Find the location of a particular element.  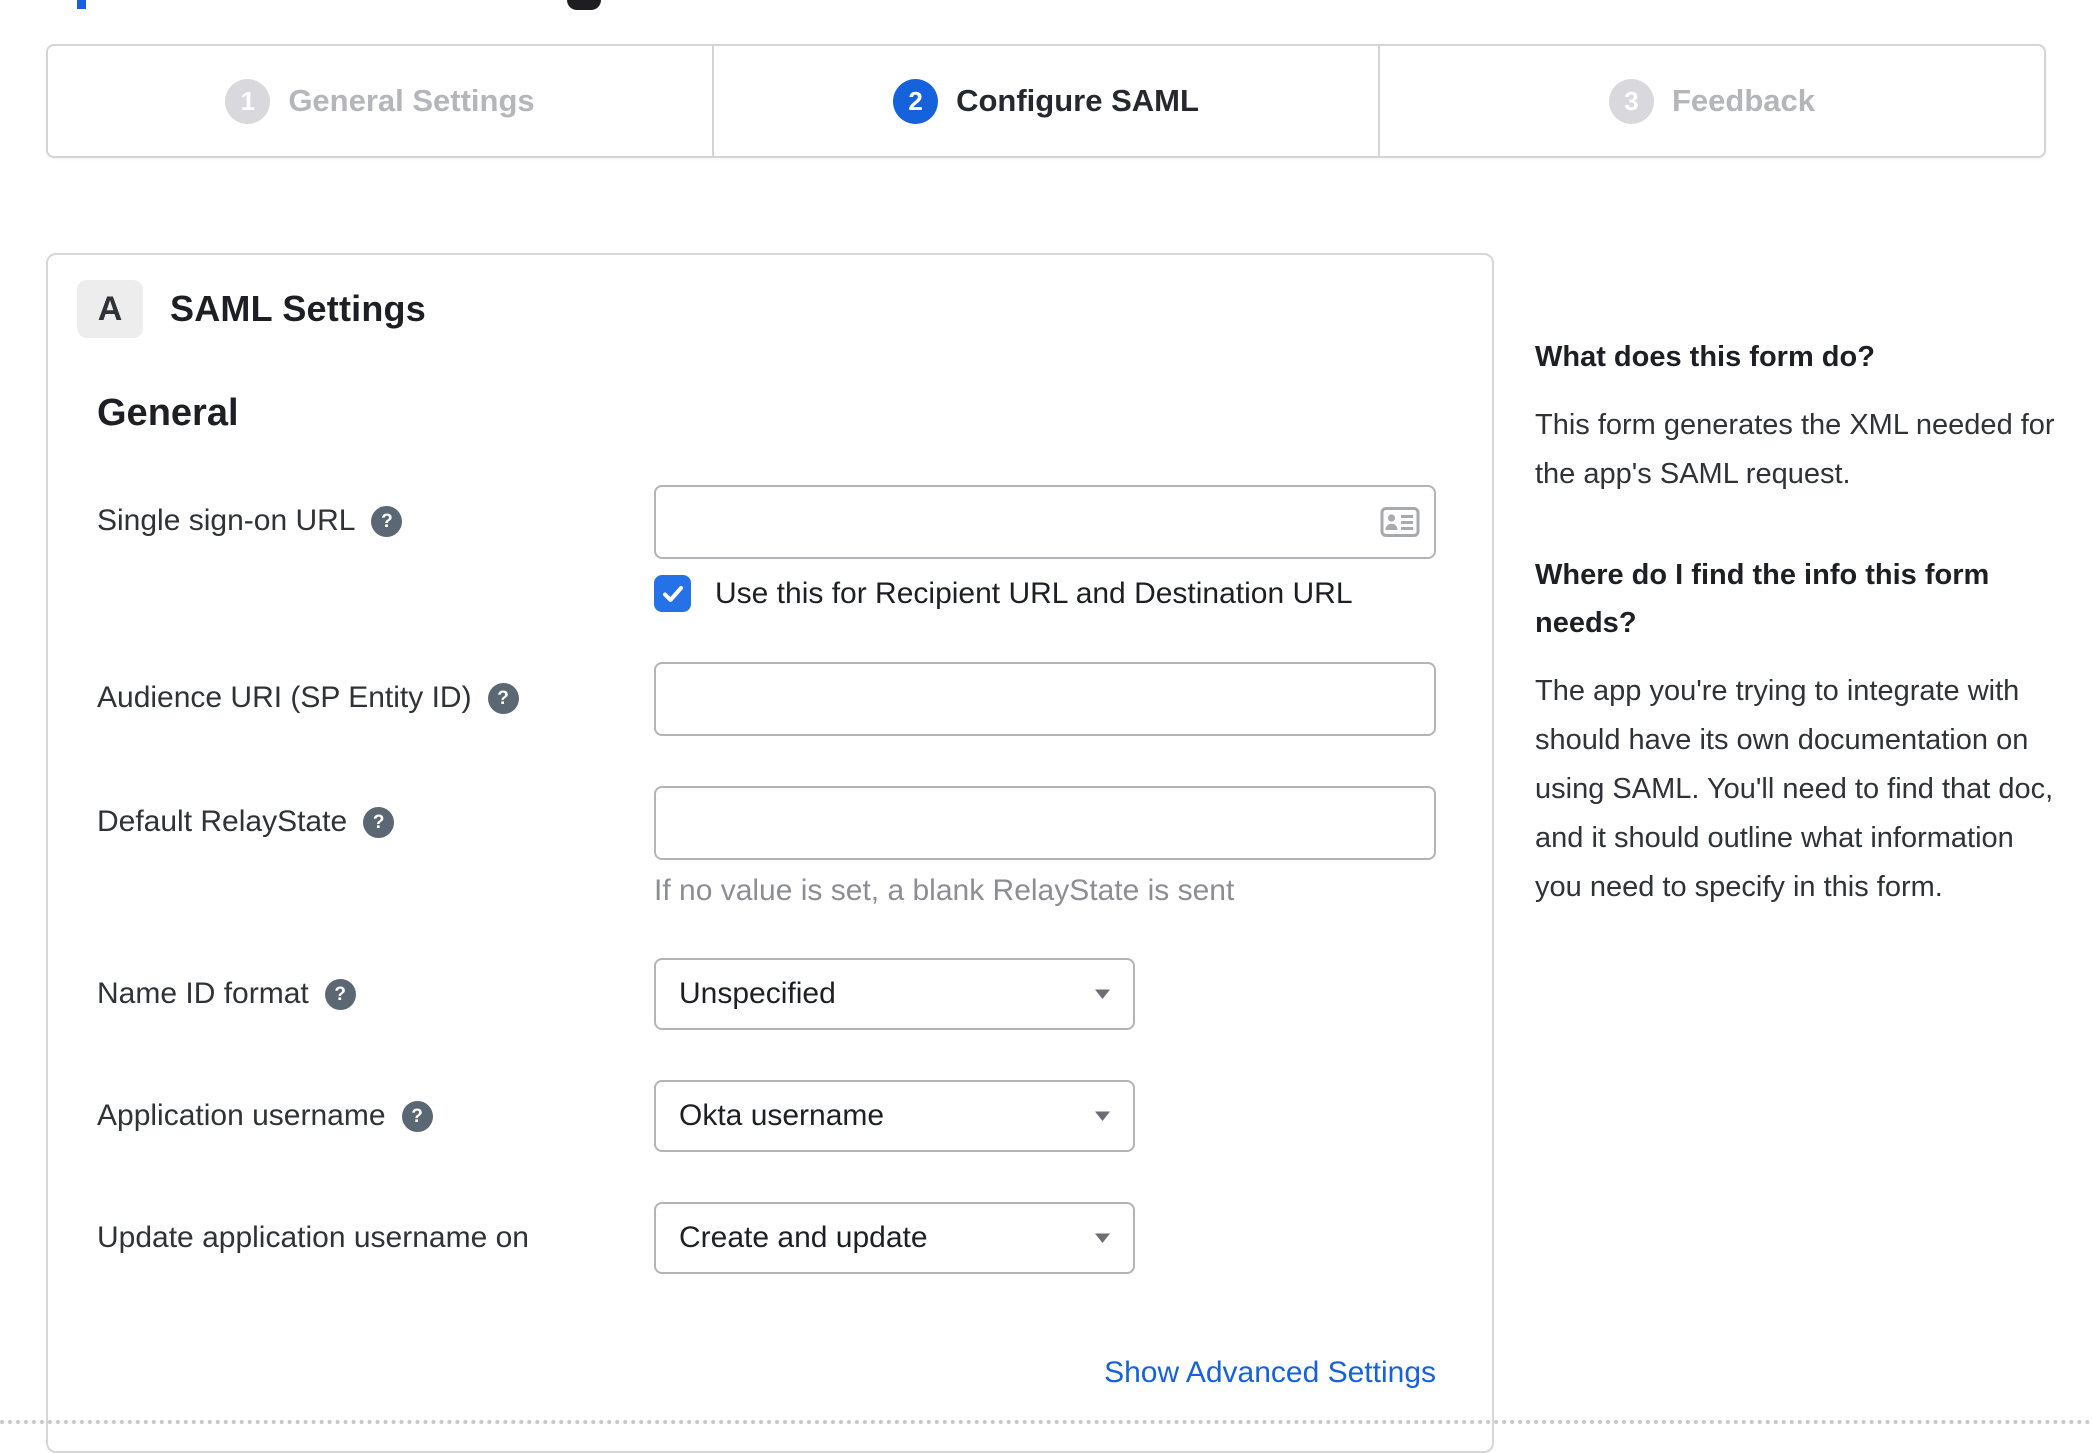

field-label: Audience URI (SP Entity ID) is located at coordinates (284, 697).